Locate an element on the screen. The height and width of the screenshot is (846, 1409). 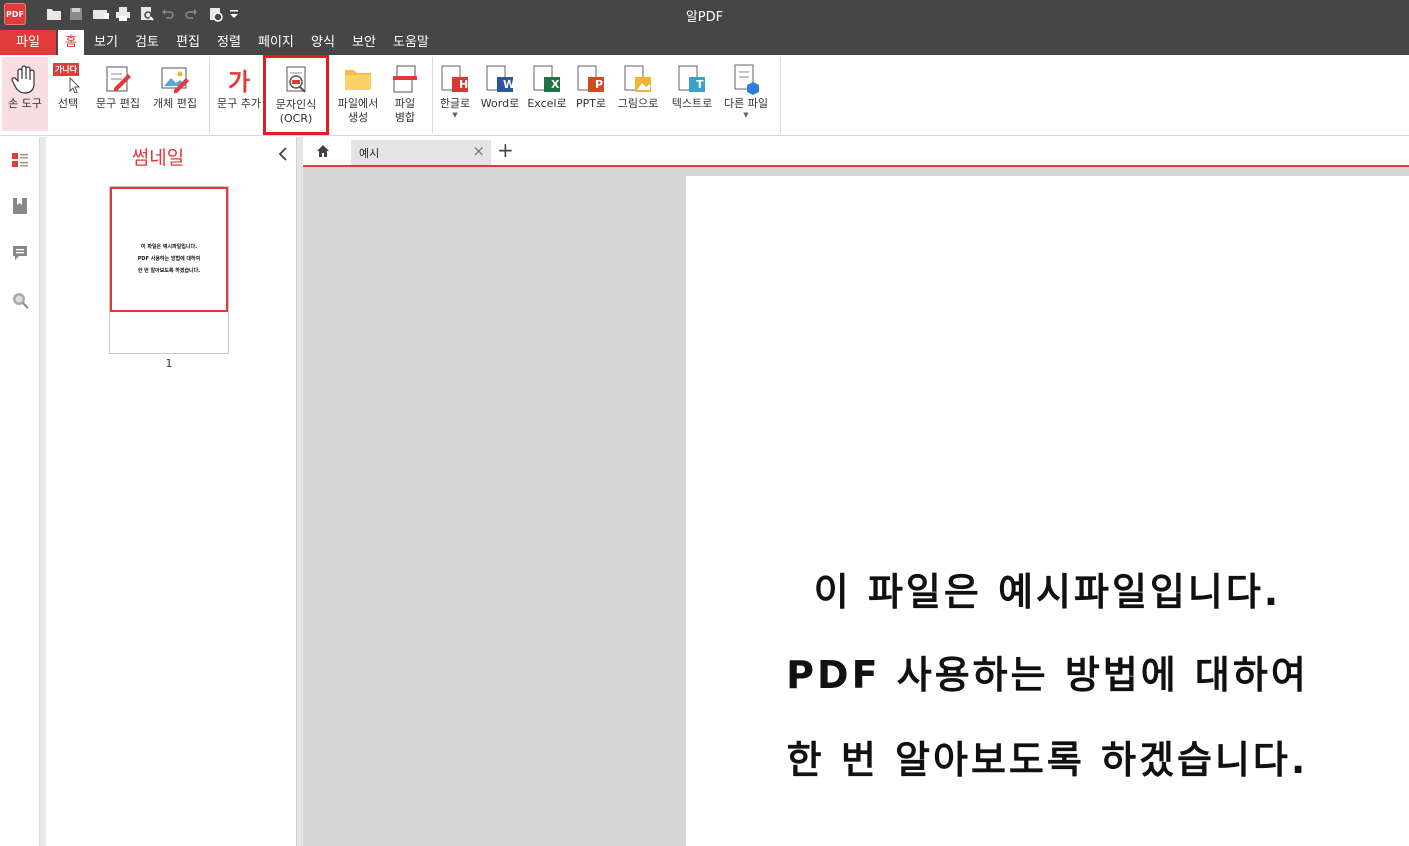
thumbnail-line: 한 번 알아보도록 하겠습니다. is located at coordinates (169, 271).